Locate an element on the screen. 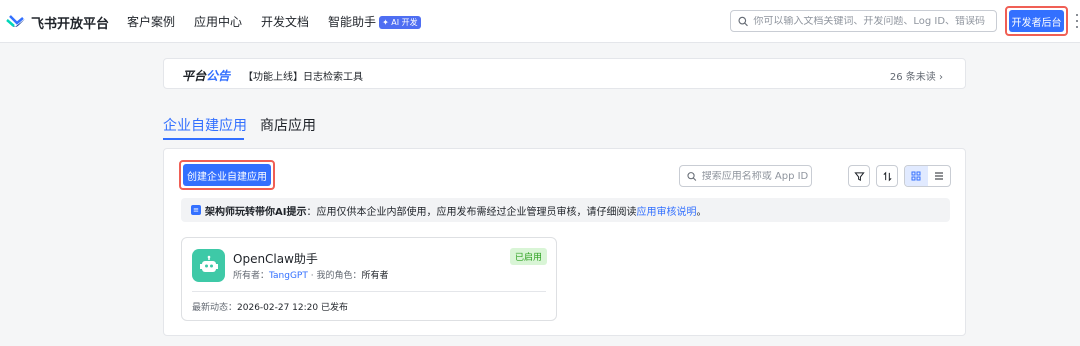  sort-icon is located at coordinates (887, 176).